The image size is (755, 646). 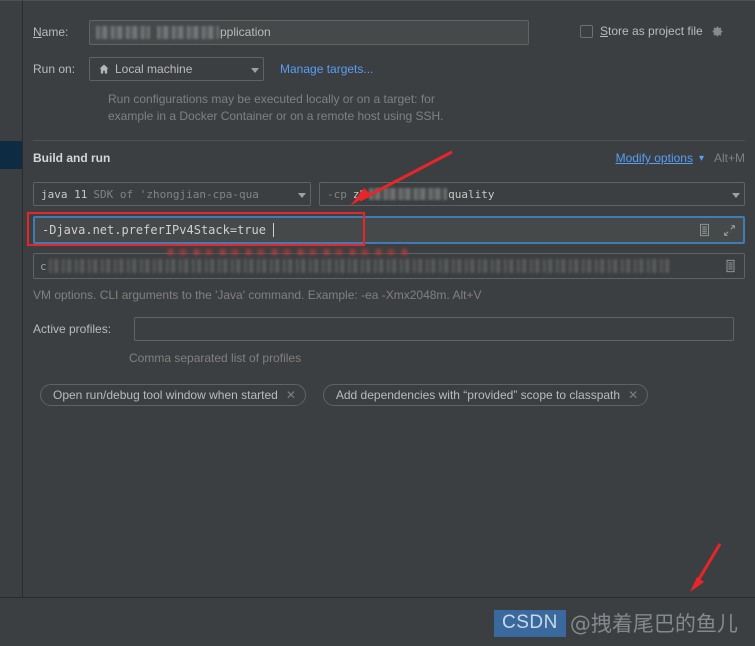 What do you see at coordinates (701, 158) in the screenshot?
I see `modify-options-chevron-down-icon: ▾` at bounding box center [701, 158].